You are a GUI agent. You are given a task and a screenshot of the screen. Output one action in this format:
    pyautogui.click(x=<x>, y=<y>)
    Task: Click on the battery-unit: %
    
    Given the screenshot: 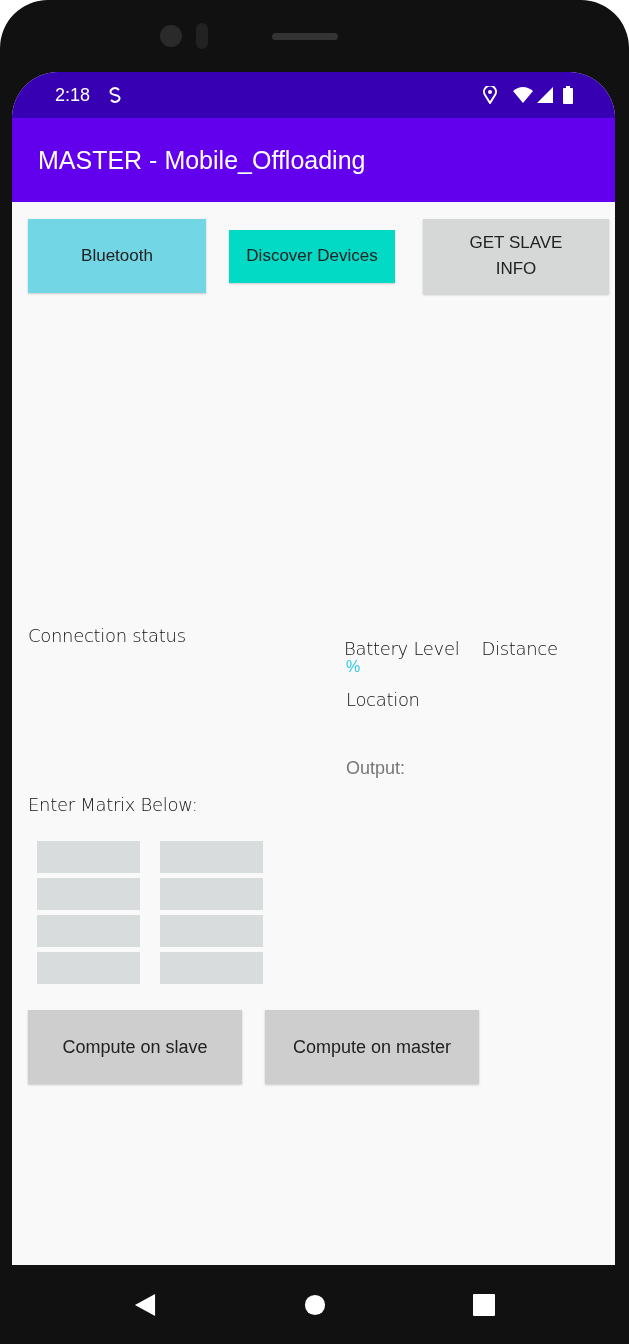 What is the action you would take?
    pyautogui.click(x=353, y=667)
    